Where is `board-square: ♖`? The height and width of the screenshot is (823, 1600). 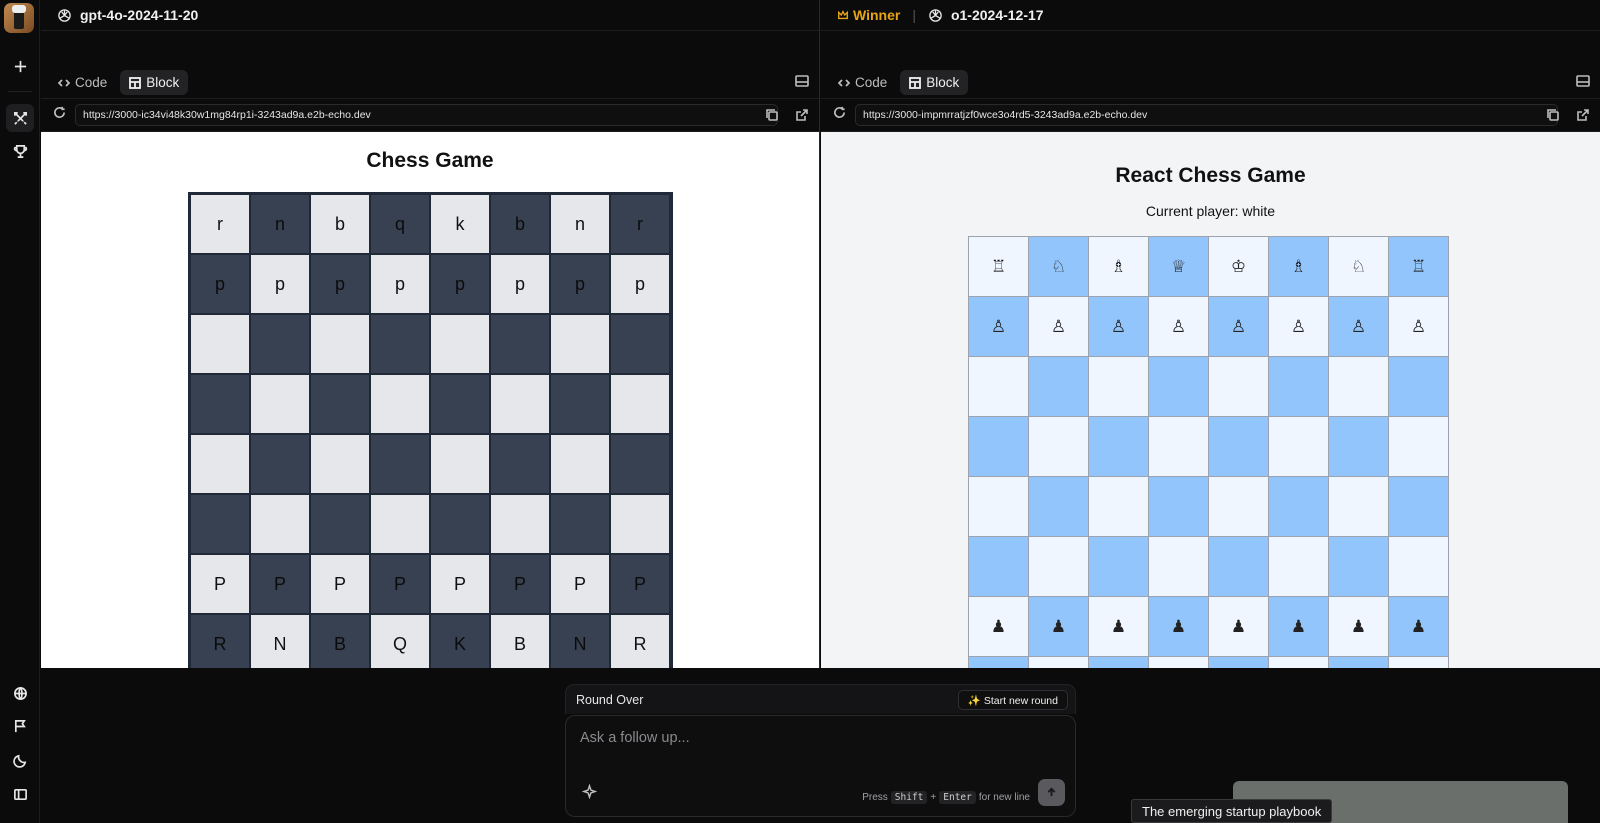 board-square: ♖ is located at coordinates (1418, 266).